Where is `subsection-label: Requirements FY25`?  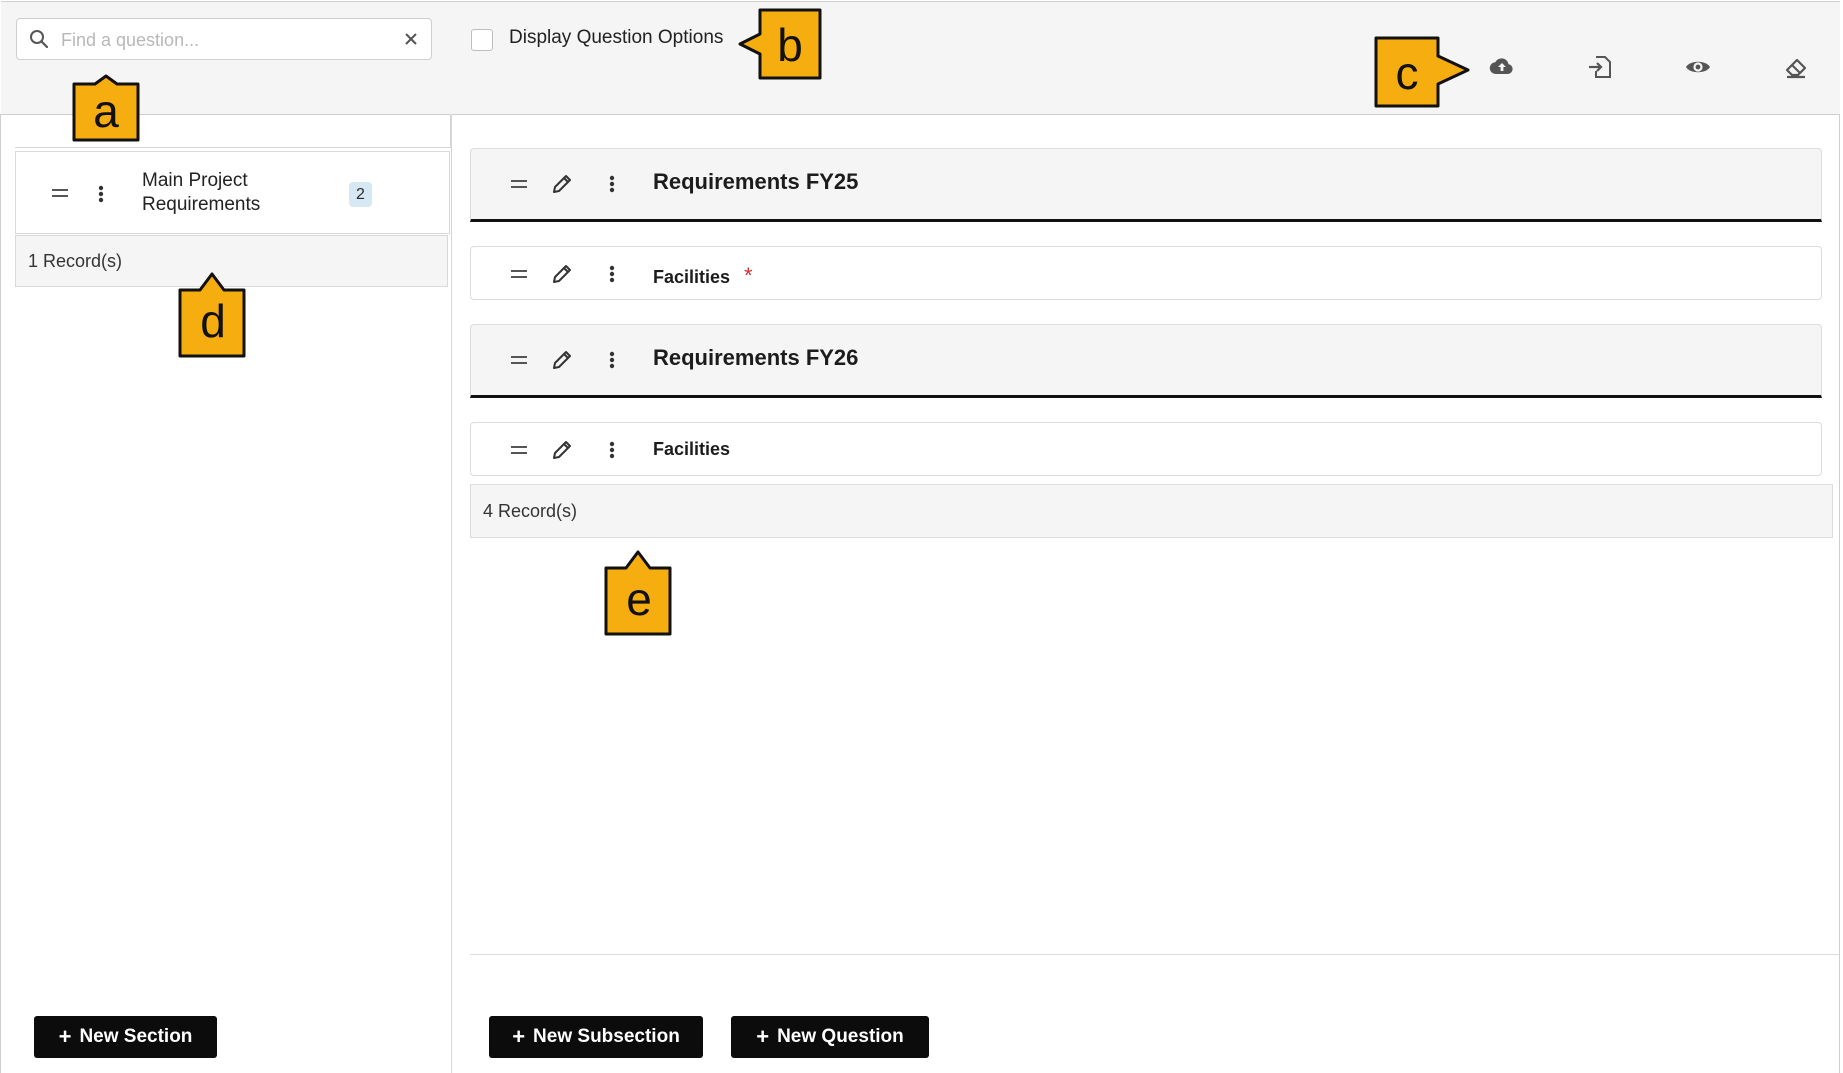
subsection-label: Requirements FY25 is located at coordinates (756, 181).